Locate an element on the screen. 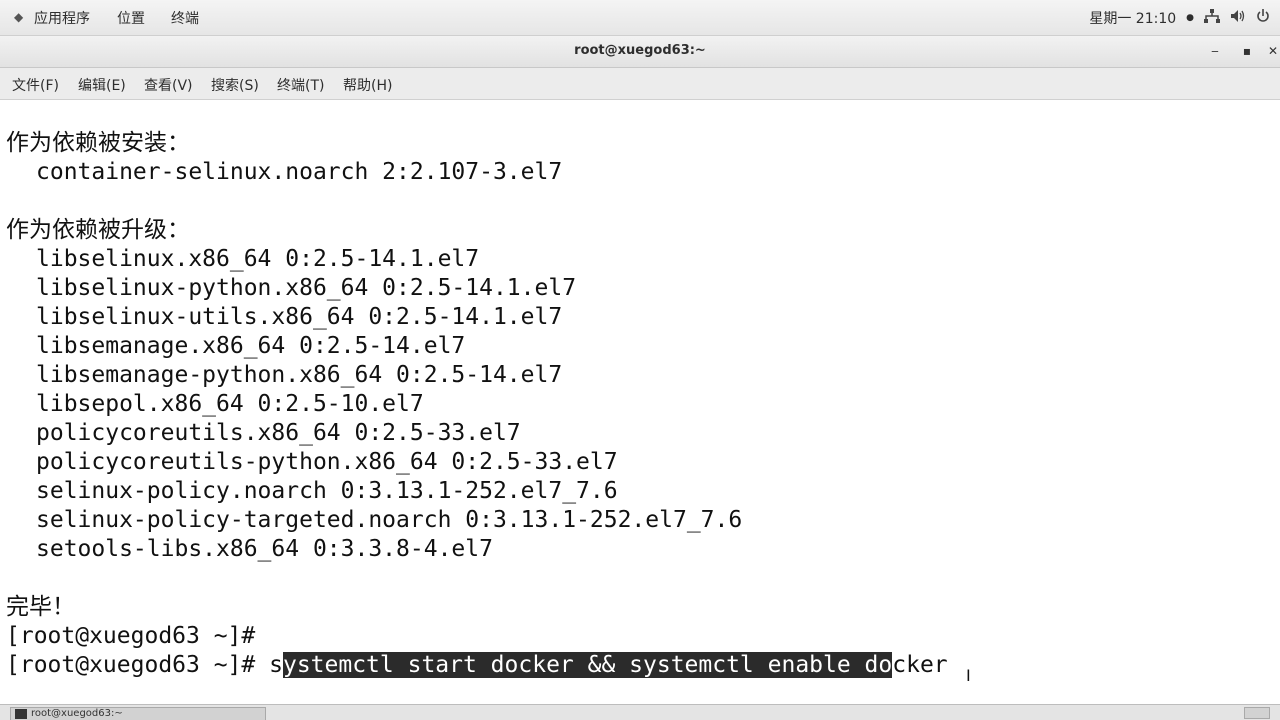 This screenshot has height=720, width=1280. terminal-icon is located at coordinates (21, 714).